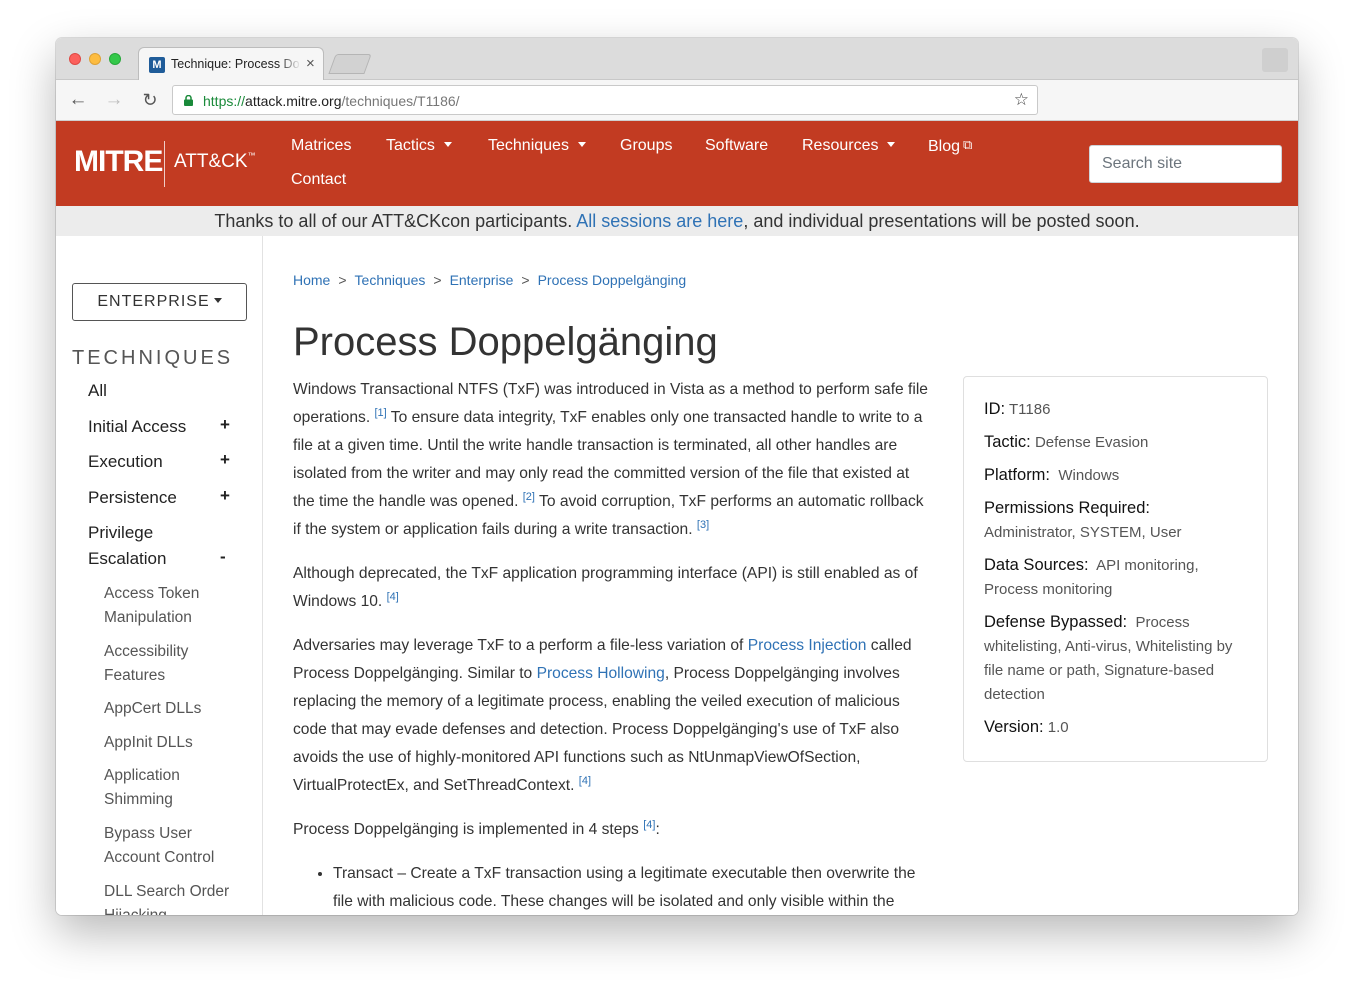  What do you see at coordinates (174, 897) in the screenshot?
I see `sidebar-subitem: DLL Search Order Hijacking` at bounding box center [174, 897].